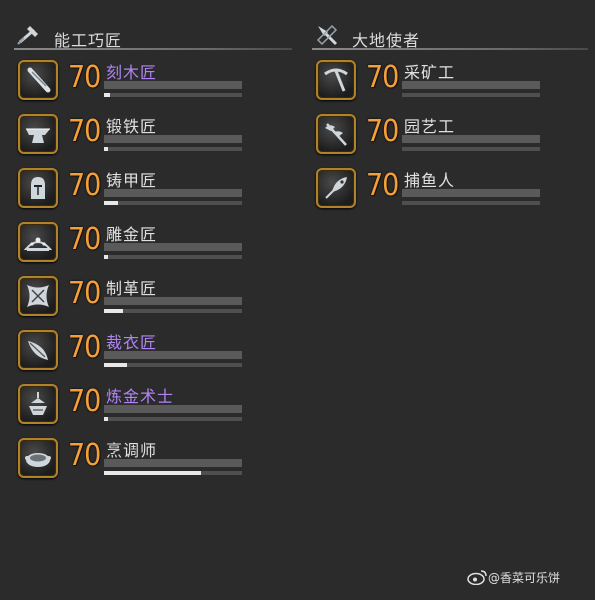  I want to click on pot-icon, so click(38, 460).